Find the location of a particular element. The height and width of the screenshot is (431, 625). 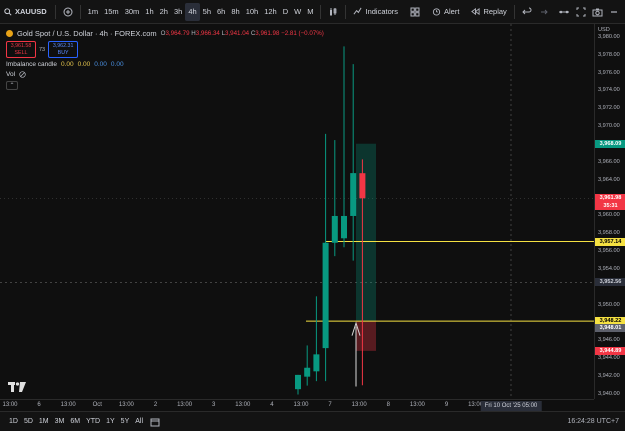

range-1m: 1M is located at coordinates (44, 421).